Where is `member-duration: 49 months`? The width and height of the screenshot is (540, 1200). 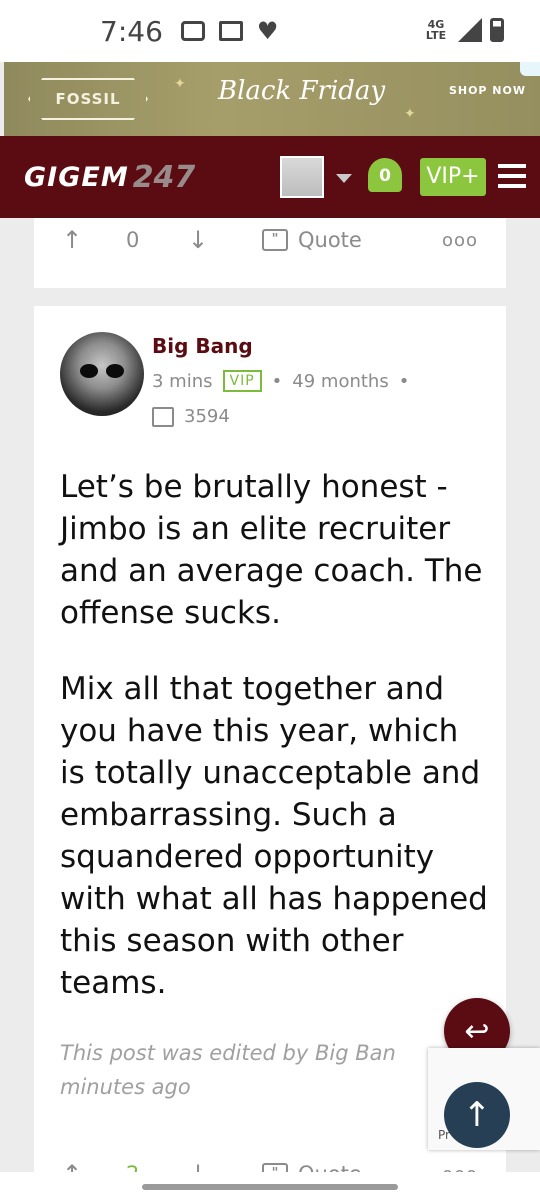 member-duration: 49 months is located at coordinates (340, 381).